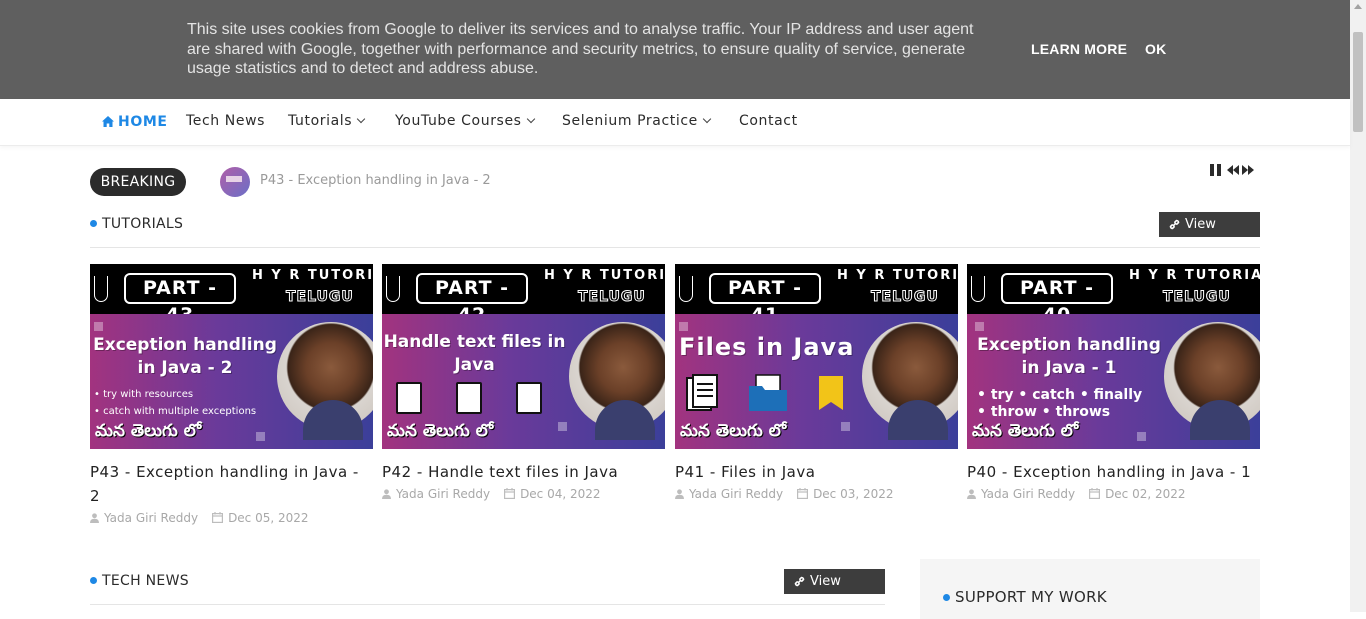 The height and width of the screenshot is (619, 1366). Describe the element at coordinates (1057, 299) in the screenshot. I see `part-number: PART - 40` at that location.